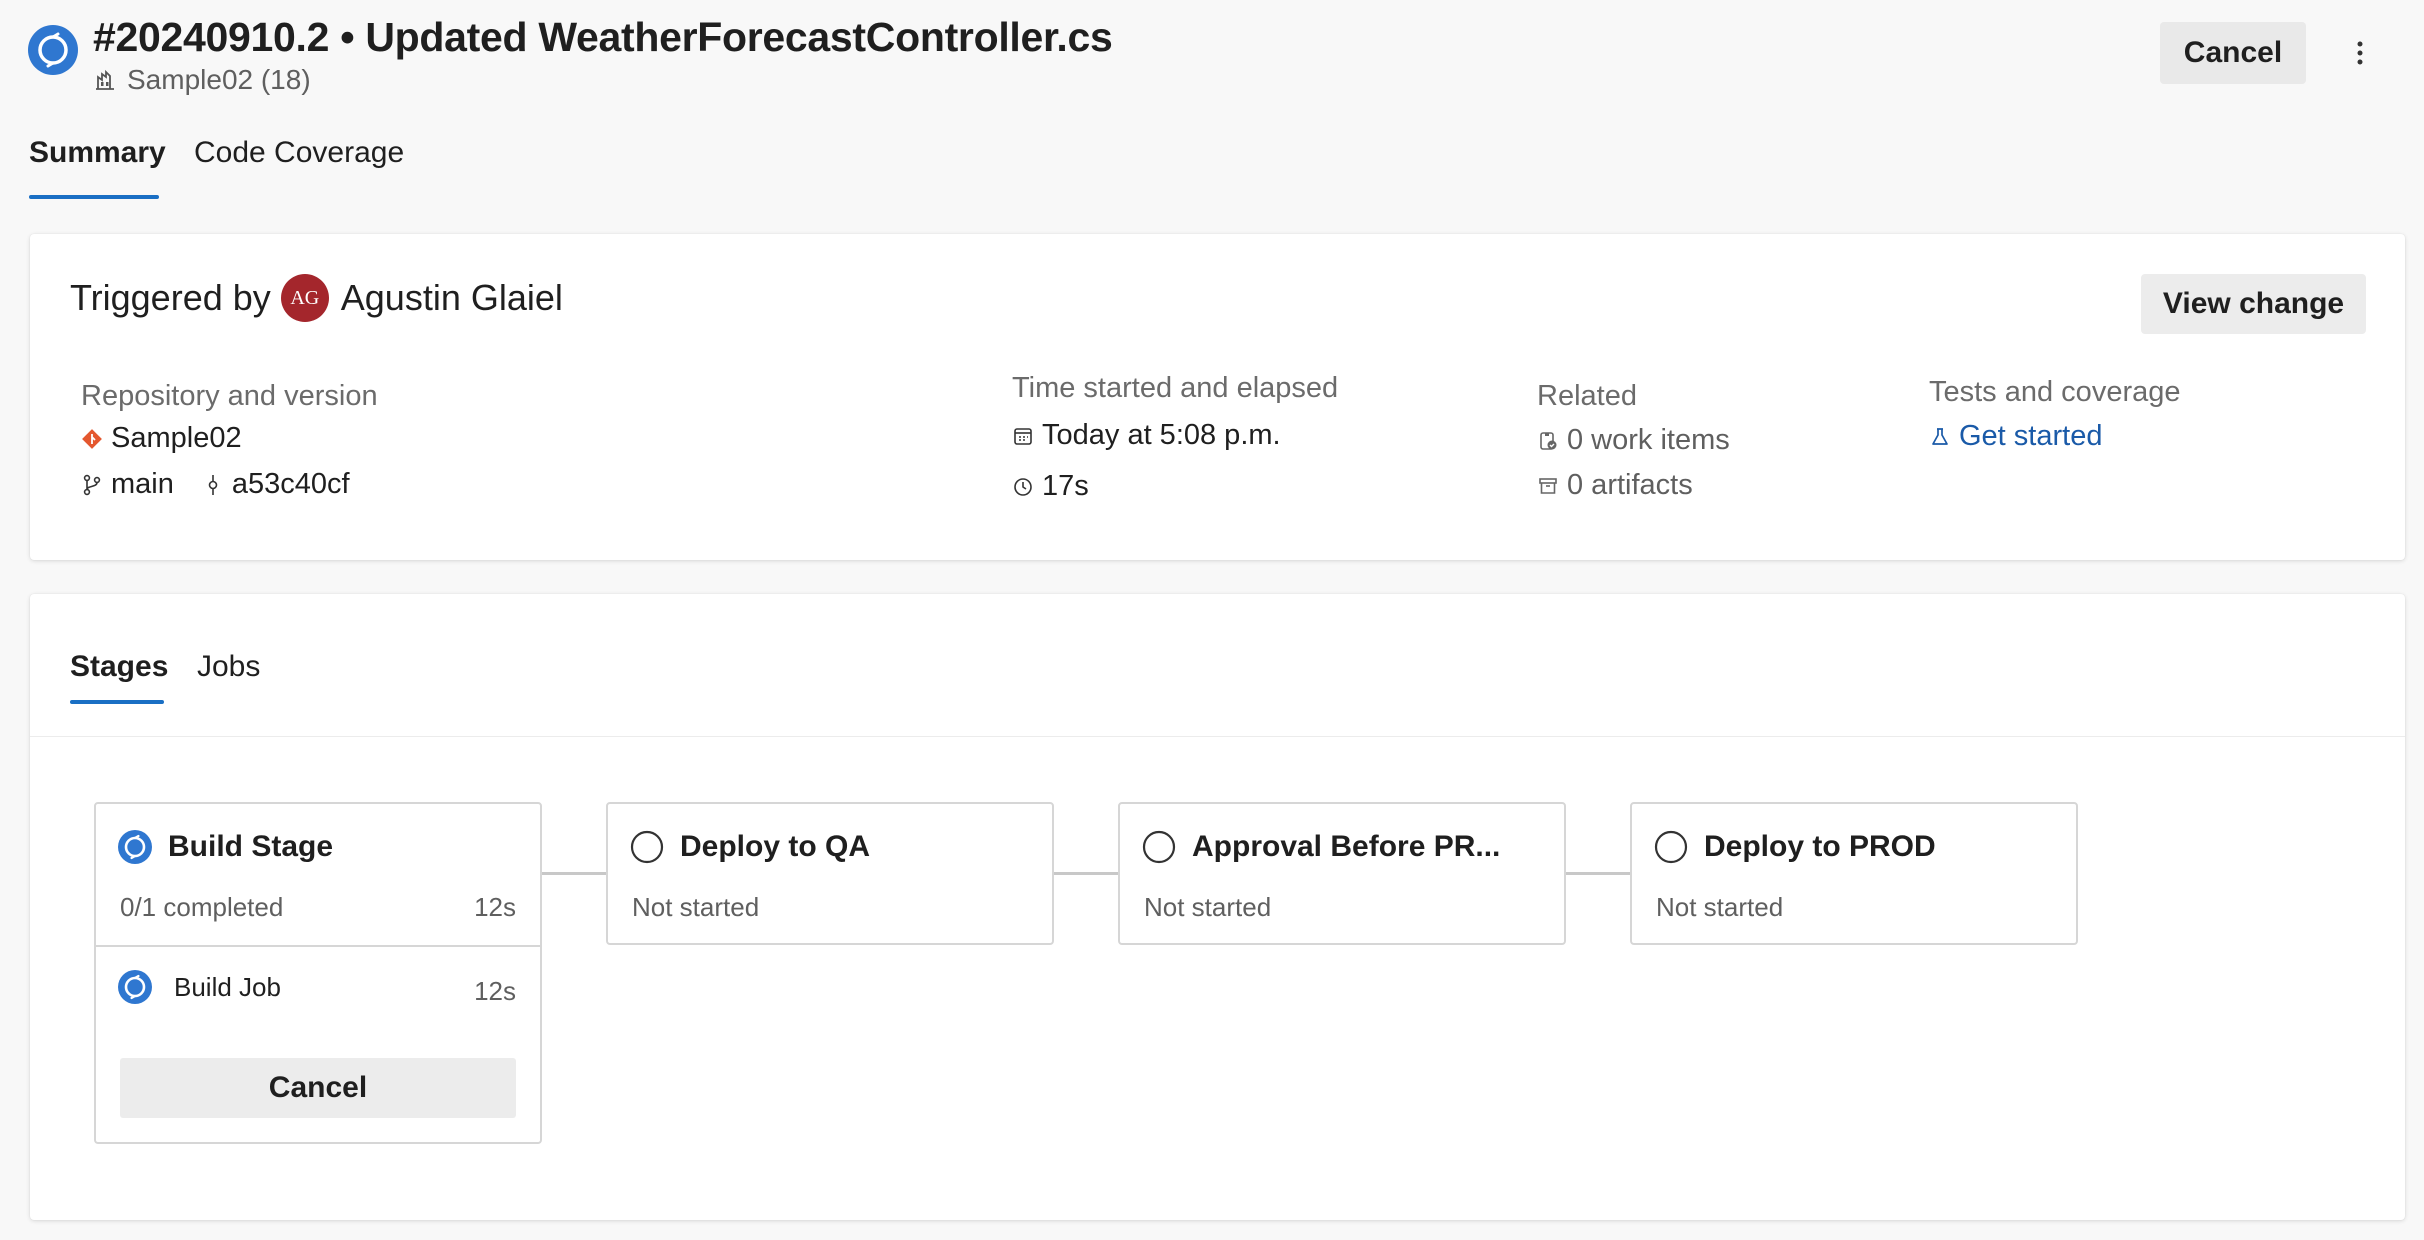 The width and height of the screenshot is (2424, 1240). I want to click on pipeline-icon, so click(105, 80).